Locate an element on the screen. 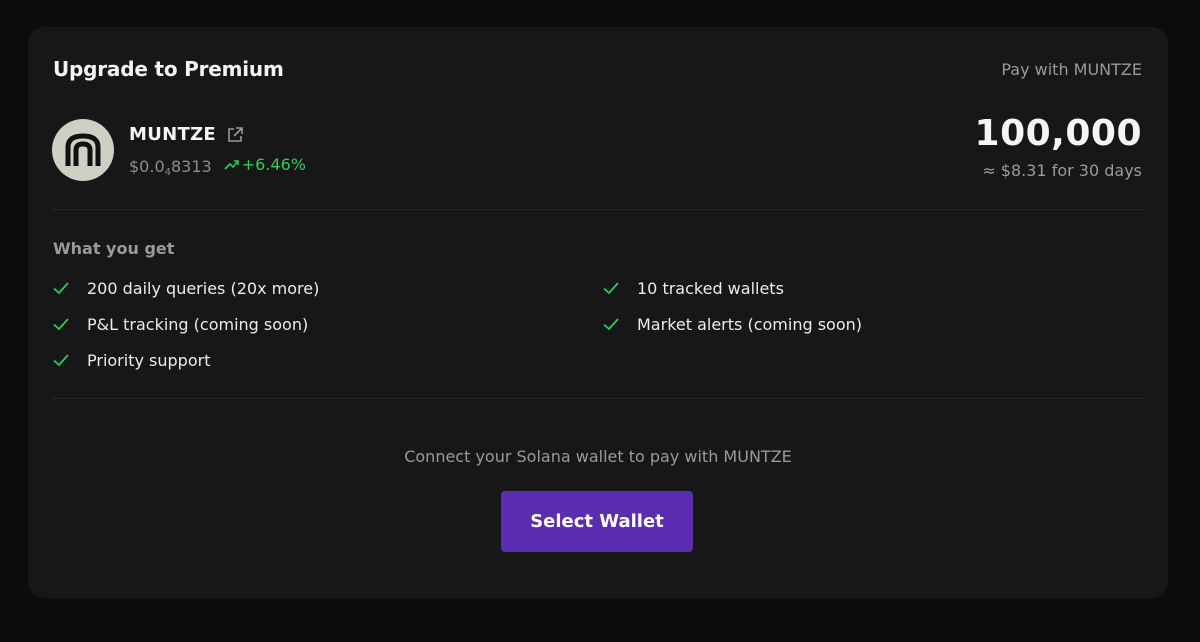 The height and width of the screenshot is (642, 1200). price-change-value: +6.46% is located at coordinates (273, 164).